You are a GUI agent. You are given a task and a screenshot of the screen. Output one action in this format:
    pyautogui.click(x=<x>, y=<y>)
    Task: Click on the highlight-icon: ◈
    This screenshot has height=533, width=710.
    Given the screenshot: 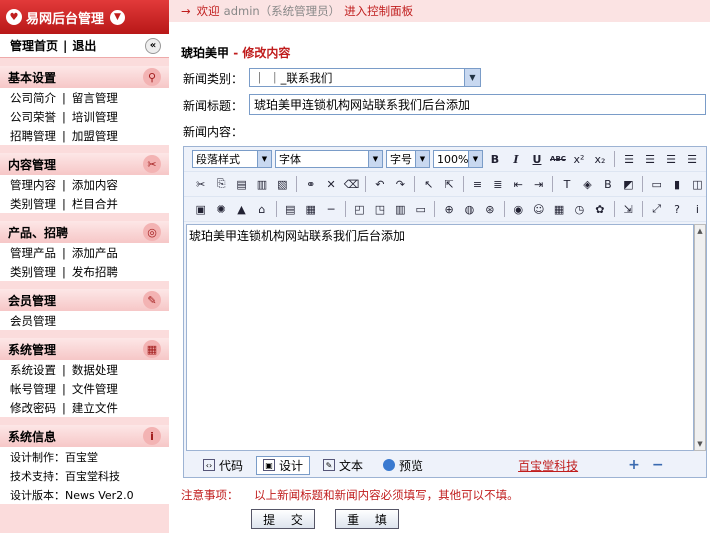 What is the action you would take?
    pyautogui.click(x=587, y=184)
    